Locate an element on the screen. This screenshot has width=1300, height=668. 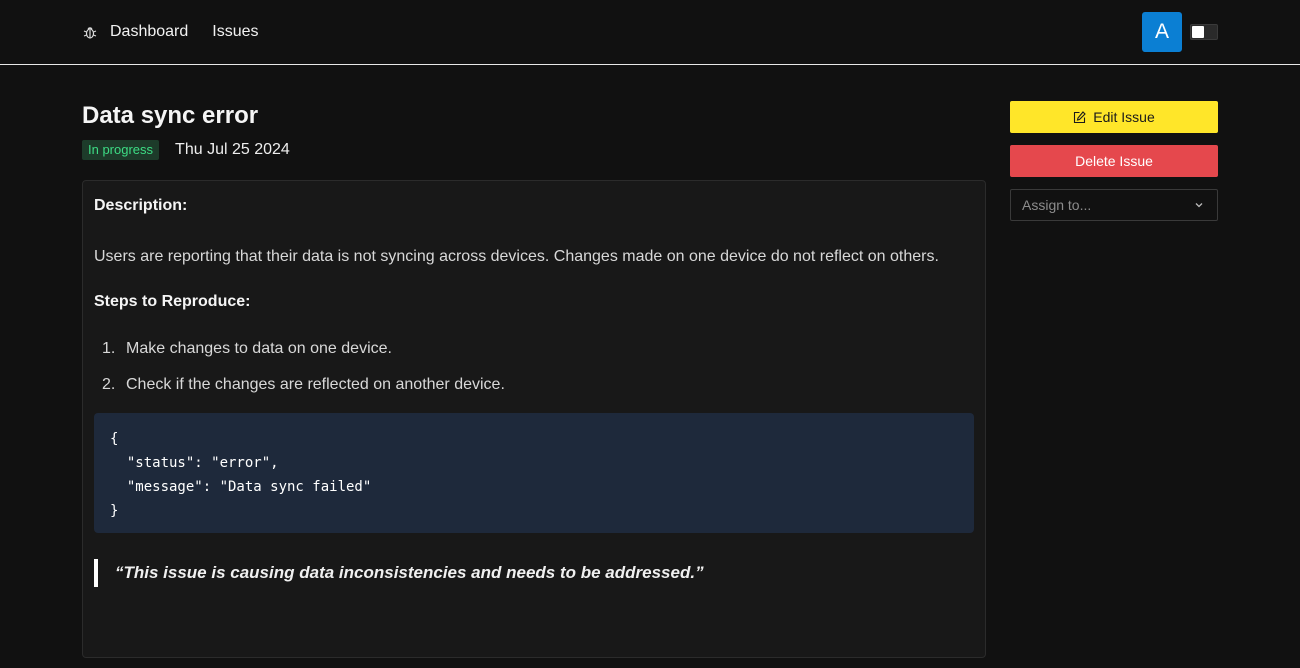
nav-right: A is located at coordinates (1180, 32).